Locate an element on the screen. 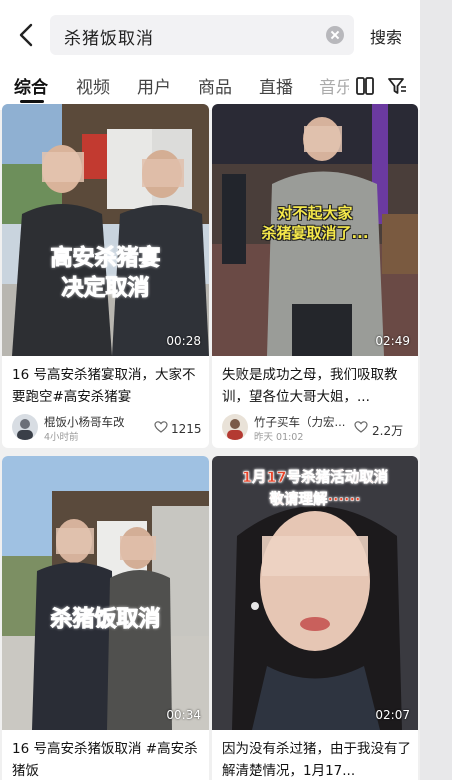  search-header: 杀猪饭取消 搜索 综合 视频 用户 商品 直播 音乐 is located at coordinates (210, 55).